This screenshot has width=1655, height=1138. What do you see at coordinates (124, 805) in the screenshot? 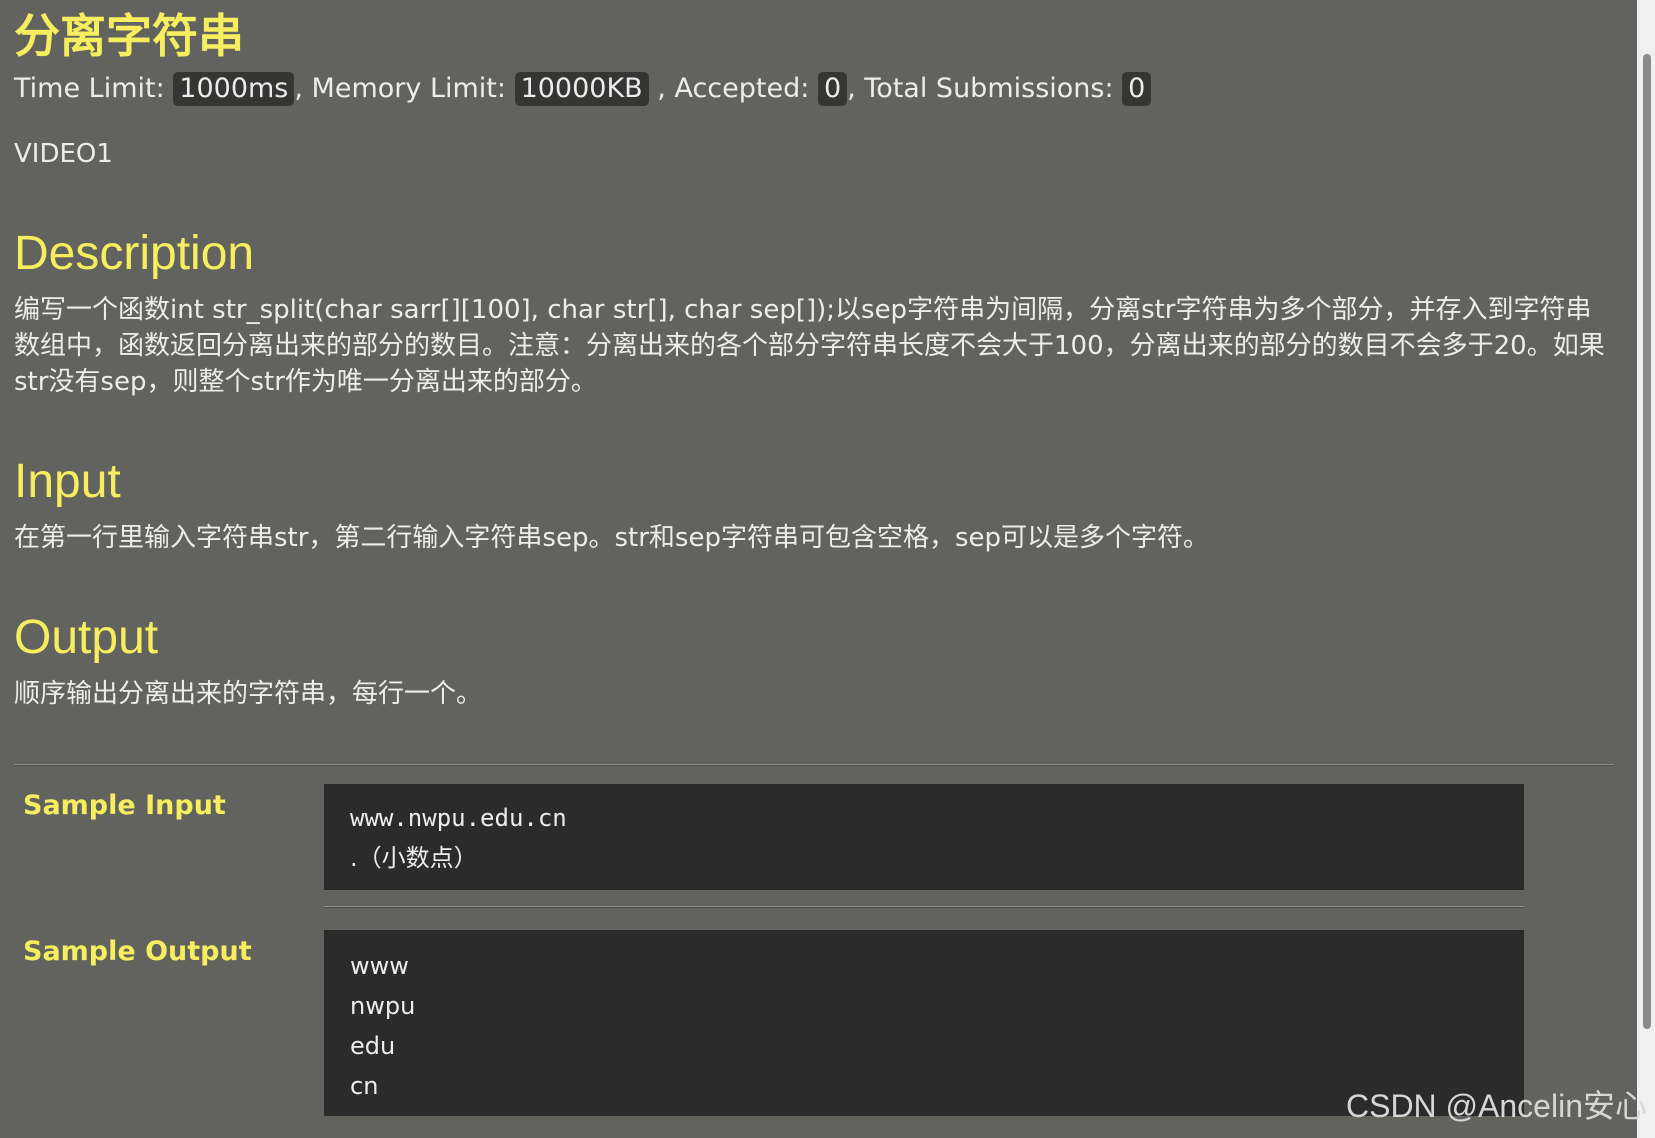
I see `sample-input-label: Sample Input` at bounding box center [124, 805].